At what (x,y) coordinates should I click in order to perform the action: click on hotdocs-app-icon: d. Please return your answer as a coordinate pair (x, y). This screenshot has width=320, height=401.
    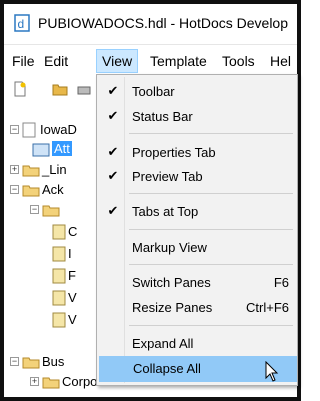
    Looking at the image, I should click on (22, 23).